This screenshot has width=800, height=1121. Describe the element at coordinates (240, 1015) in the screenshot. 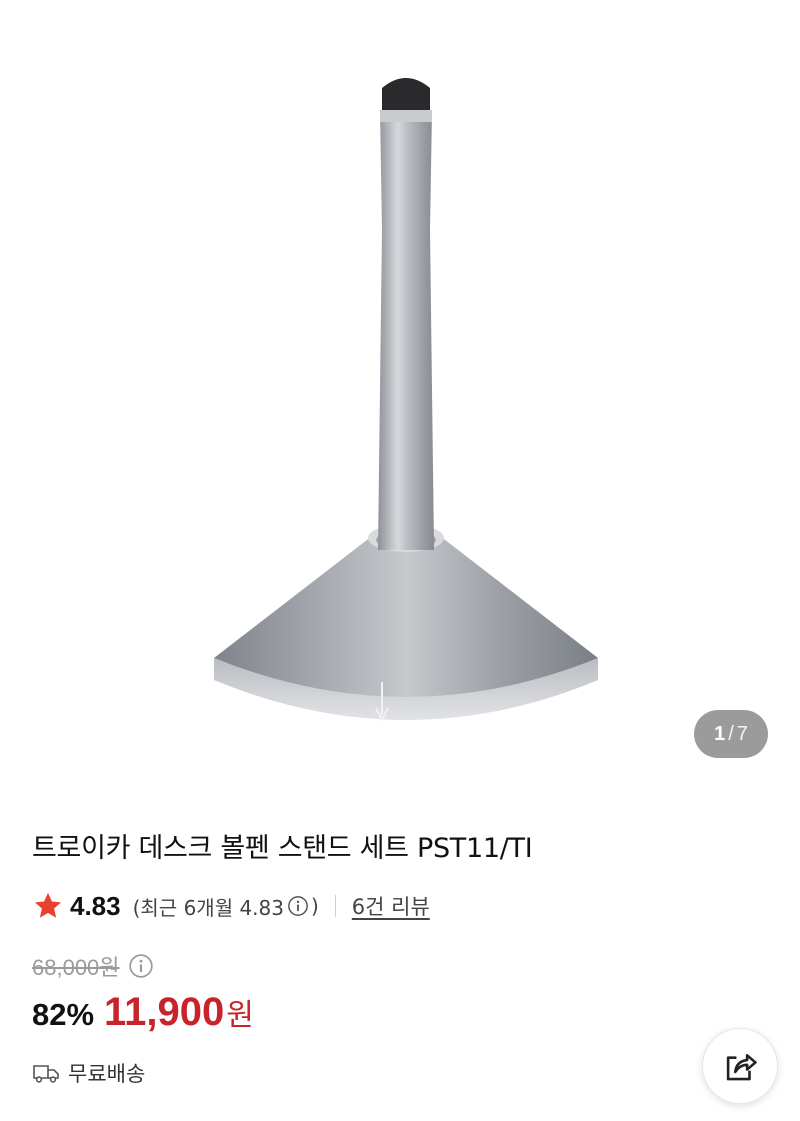

I see `currency-unit: 원` at that location.